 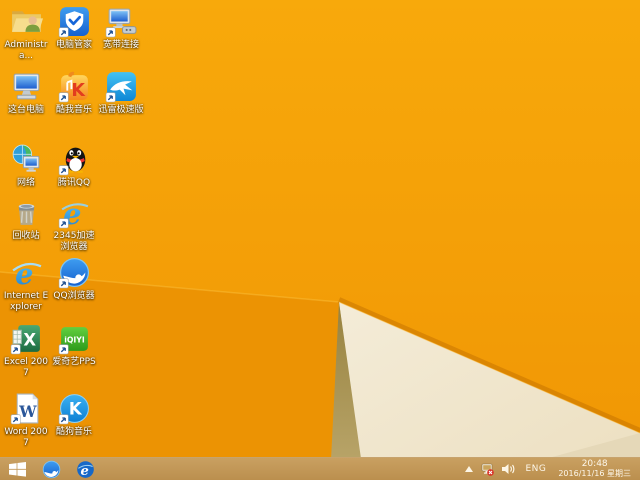 I want to click on desktop-icon-this-pc: 这台电脑, so click(x=26, y=93).